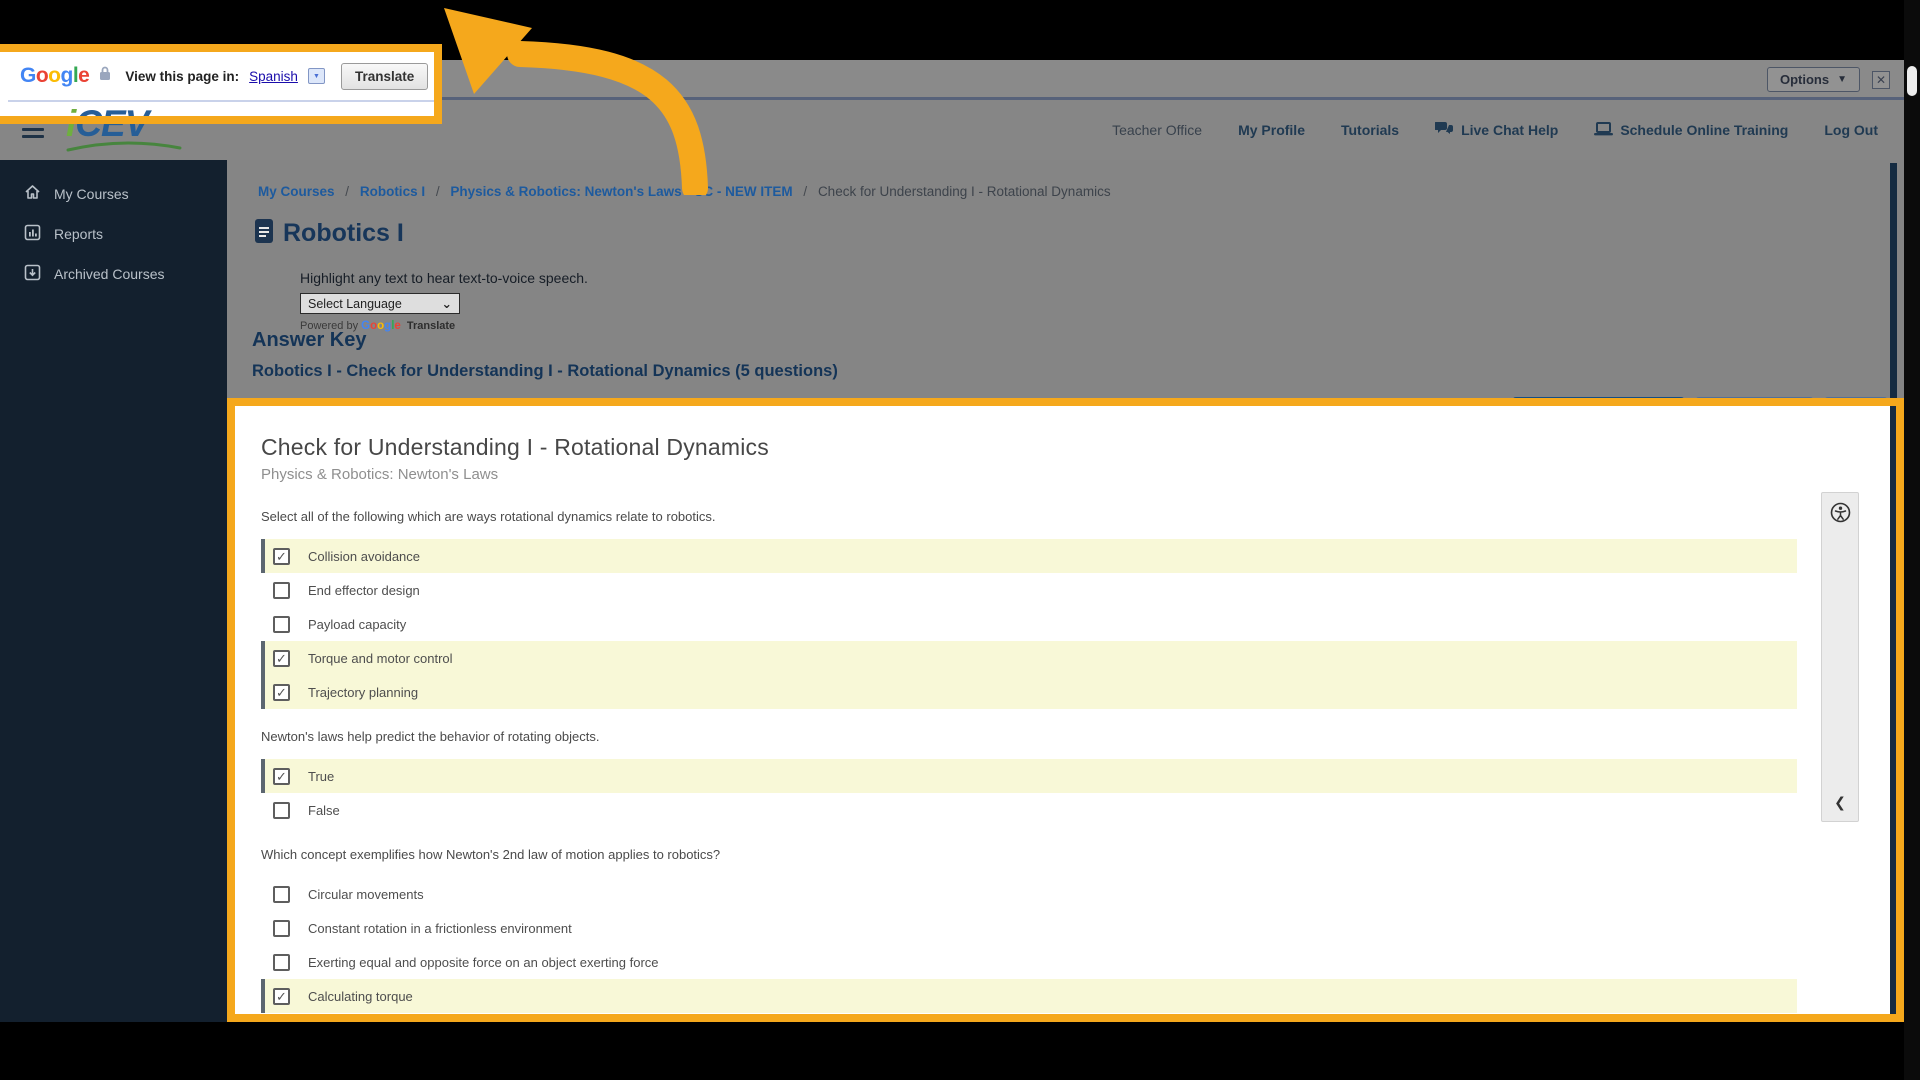  I want to click on nav-my-profile: My Profile, so click(1271, 130).